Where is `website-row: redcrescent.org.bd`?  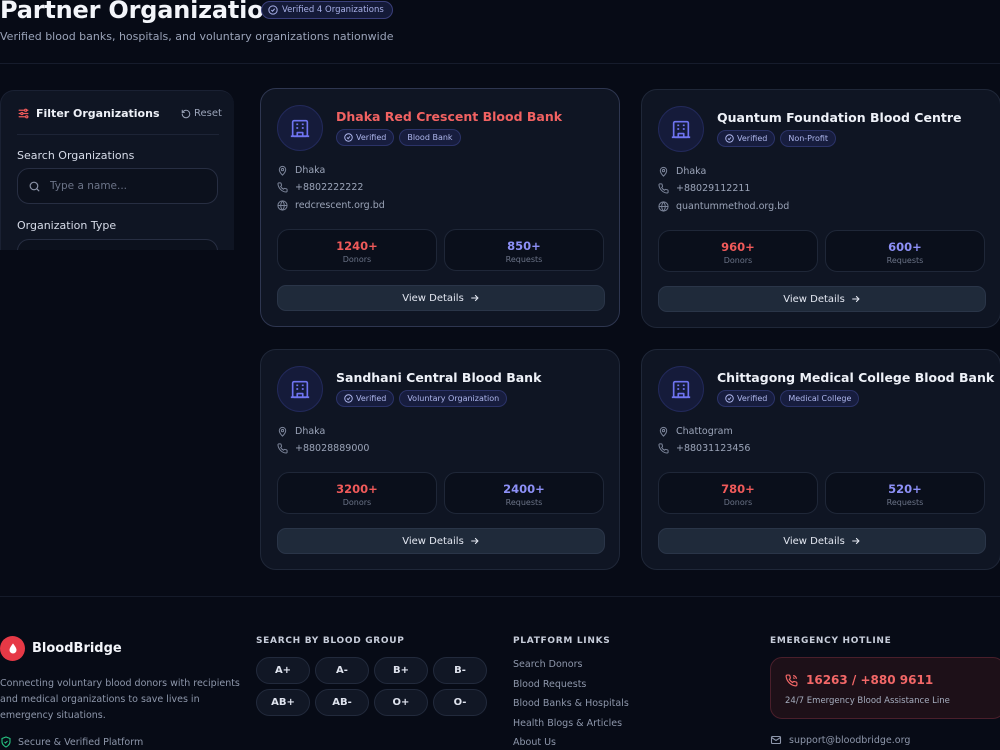 website-row: redcrescent.org.bd is located at coordinates (331, 205).